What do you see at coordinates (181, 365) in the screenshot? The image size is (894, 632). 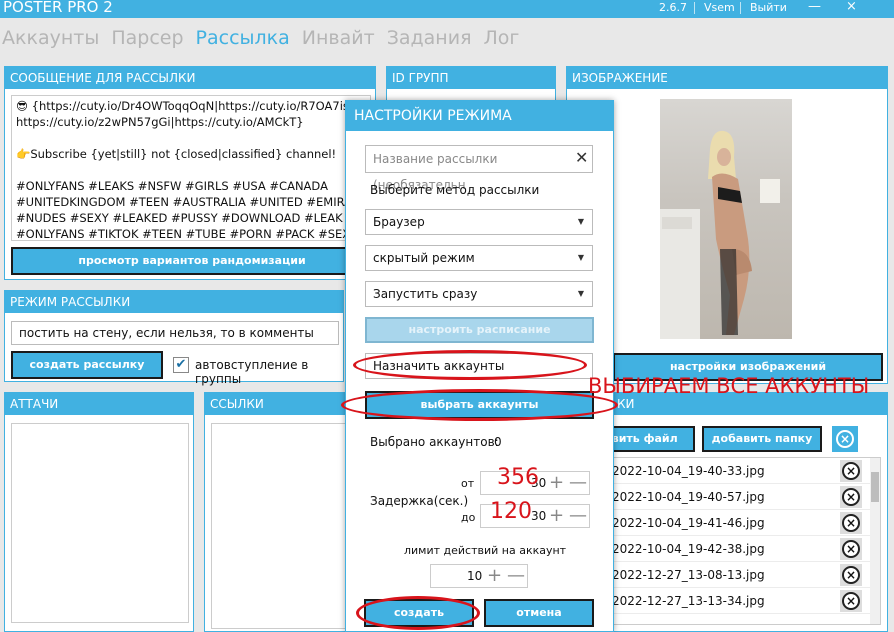 I see `auto-join-checkbox: ✔` at bounding box center [181, 365].